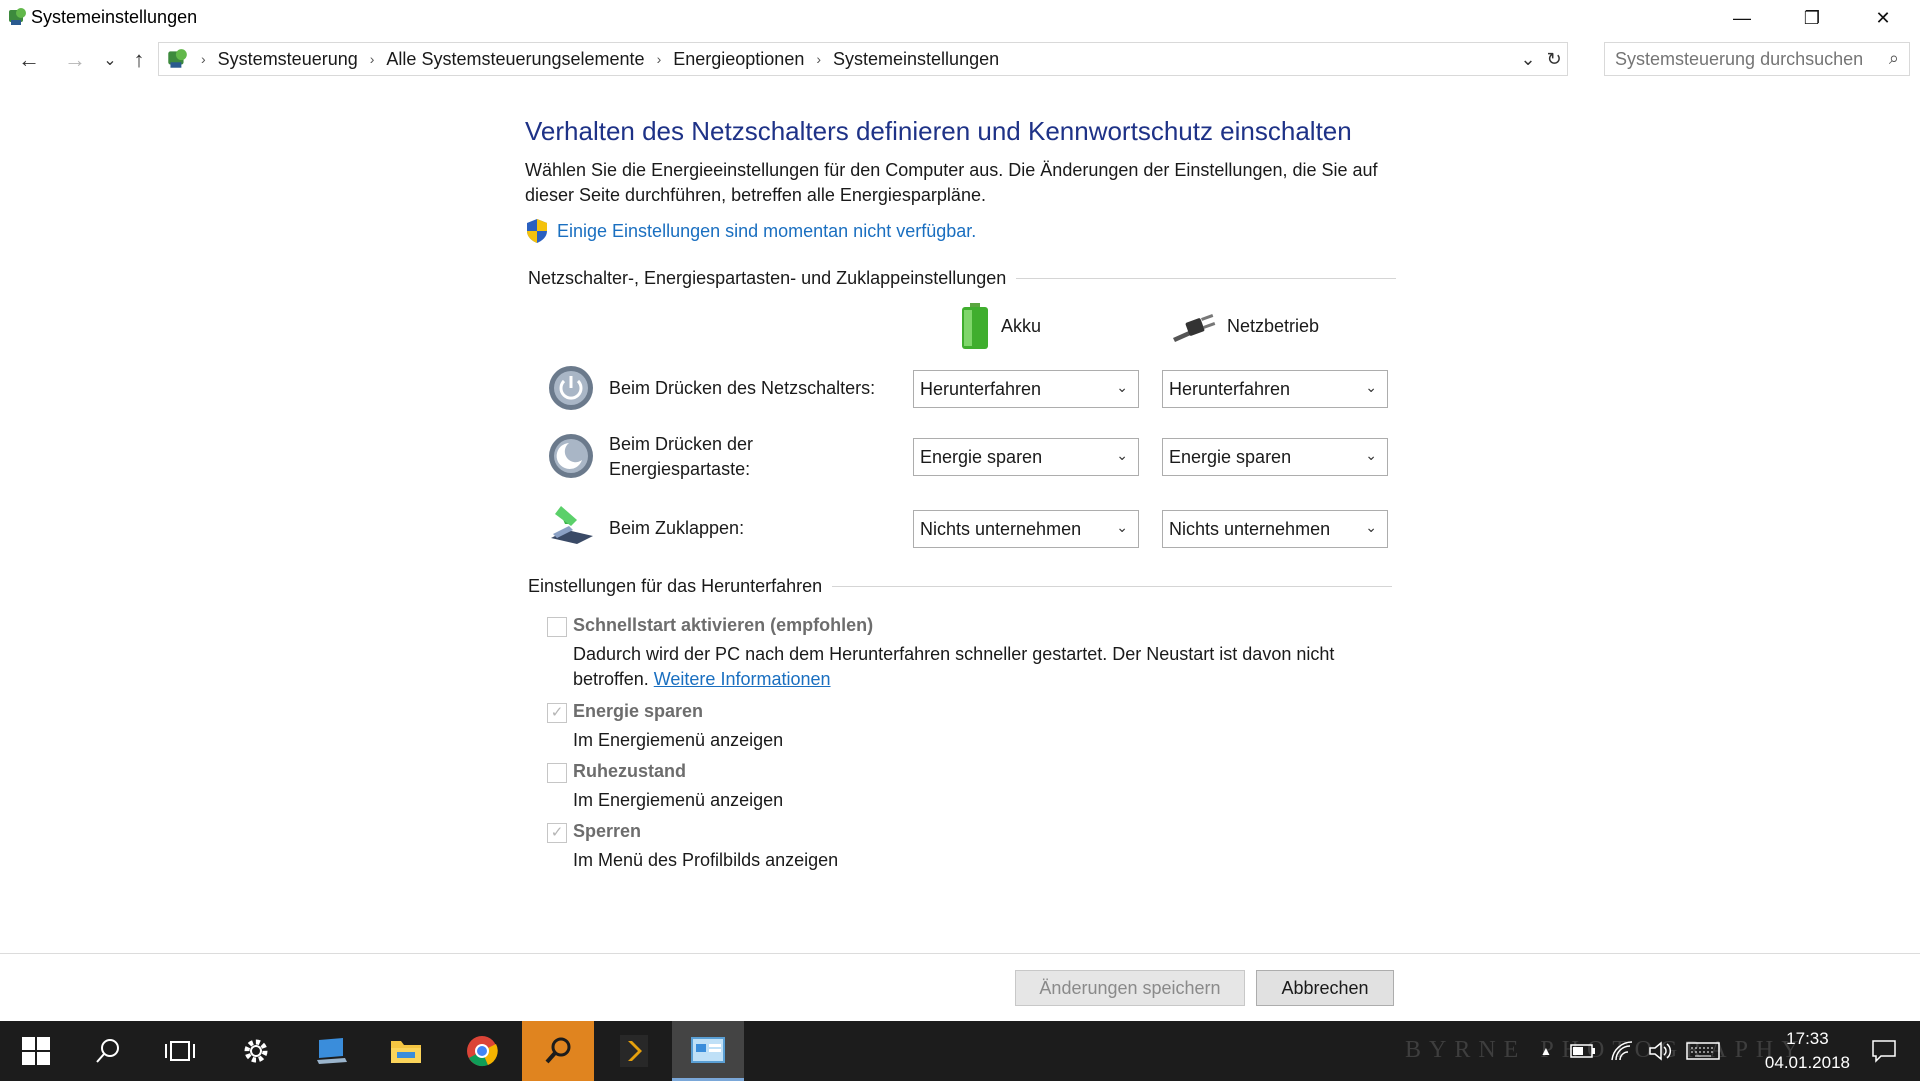 This screenshot has height=1081, width=1920. Describe the element at coordinates (1021, 325) in the screenshot. I see `battery-column-label: Akku` at that location.